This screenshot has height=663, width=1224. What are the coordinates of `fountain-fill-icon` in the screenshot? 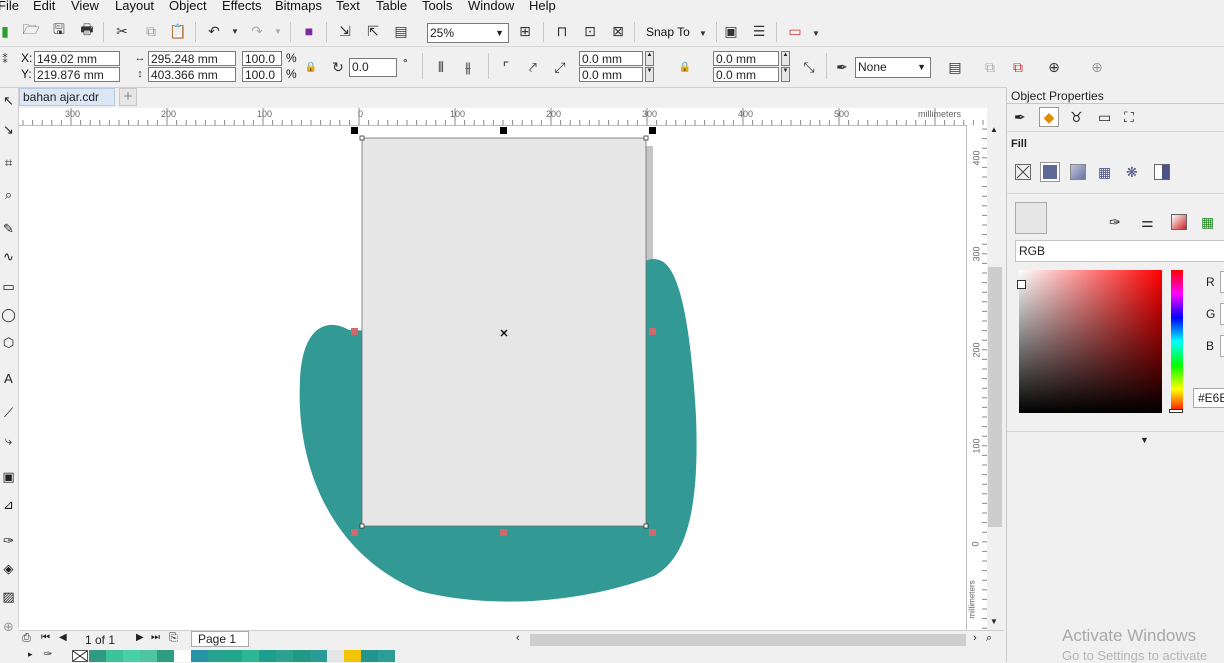 It's located at (1078, 172).